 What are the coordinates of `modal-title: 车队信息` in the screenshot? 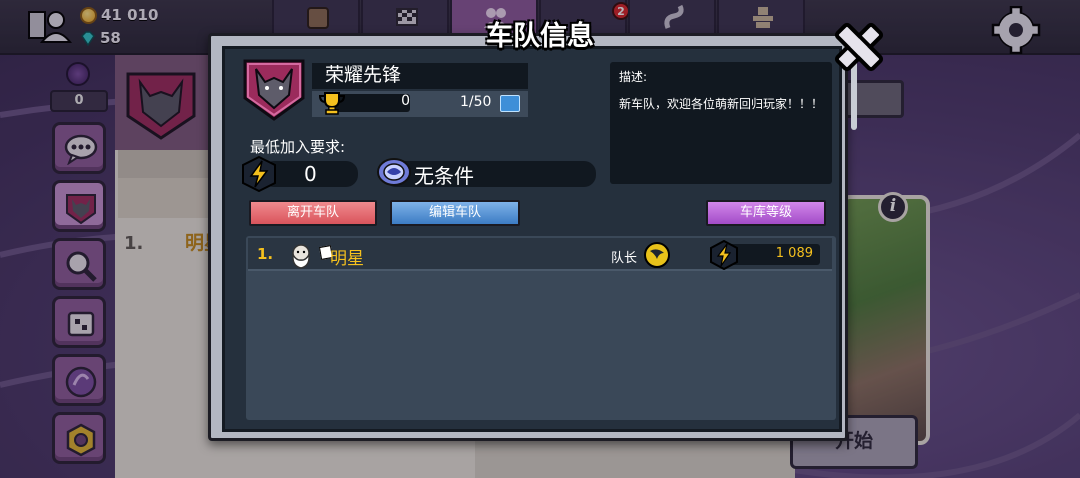 It's located at (540, 36).